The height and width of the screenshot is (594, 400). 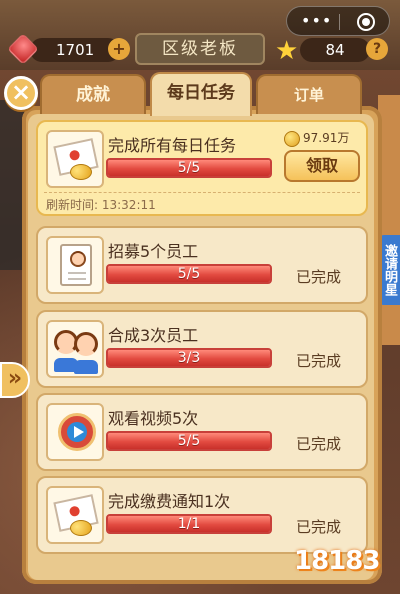 I want to click on mini-program-capsule: •••, so click(x=338, y=21).